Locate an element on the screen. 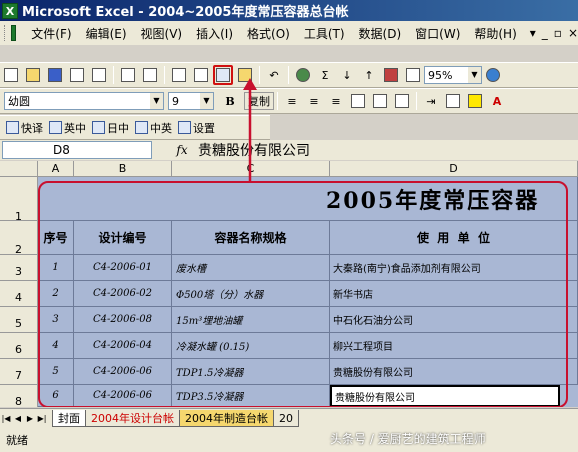 Image resolution: width=578 pixels, height=452 pixels. table-cell: 废水槽 is located at coordinates (251, 268).